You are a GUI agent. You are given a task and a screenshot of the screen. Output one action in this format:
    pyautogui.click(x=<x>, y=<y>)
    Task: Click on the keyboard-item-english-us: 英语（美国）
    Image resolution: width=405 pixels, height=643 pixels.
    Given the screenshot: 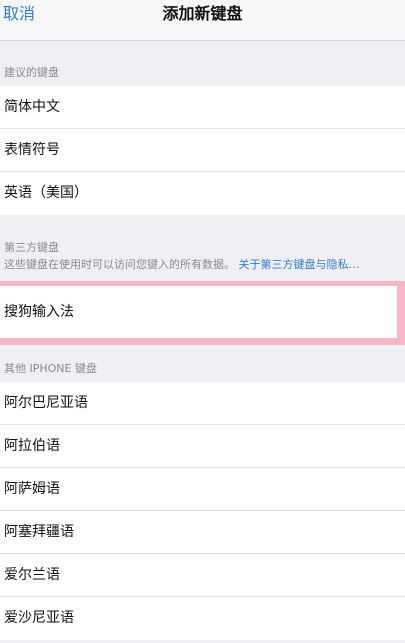 What is the action you would take?
    pyautogui.click(x=202, y=193)
    